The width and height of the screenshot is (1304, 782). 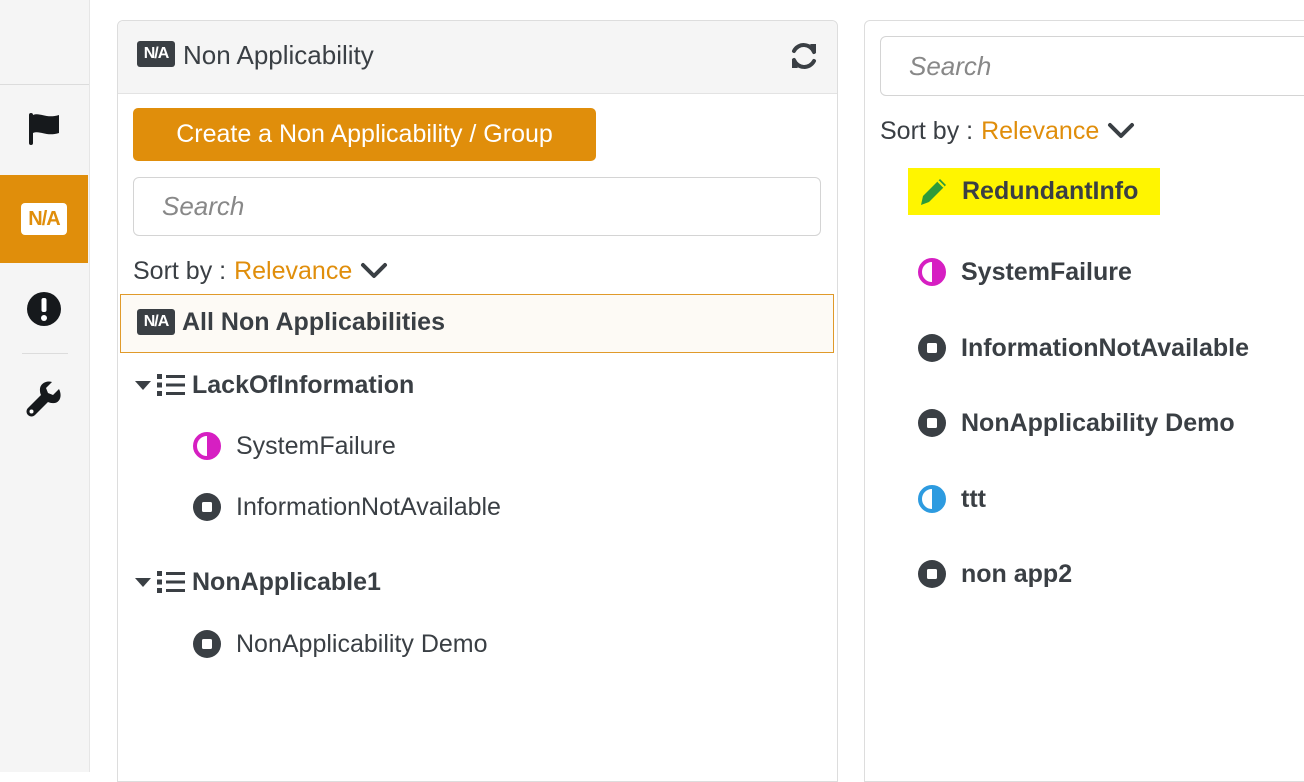 I want to click on list-item: ttt, so click(x=952, y=499).